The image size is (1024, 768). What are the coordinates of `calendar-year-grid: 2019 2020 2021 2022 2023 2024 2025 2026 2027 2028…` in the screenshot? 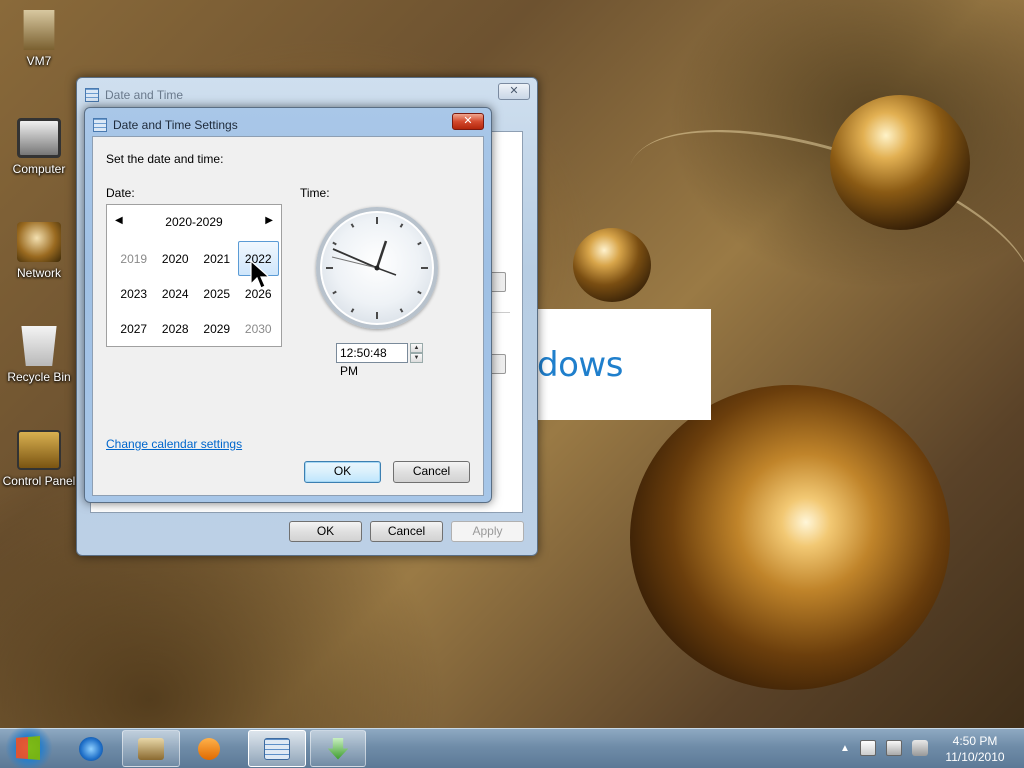 It's located at (196, 293).